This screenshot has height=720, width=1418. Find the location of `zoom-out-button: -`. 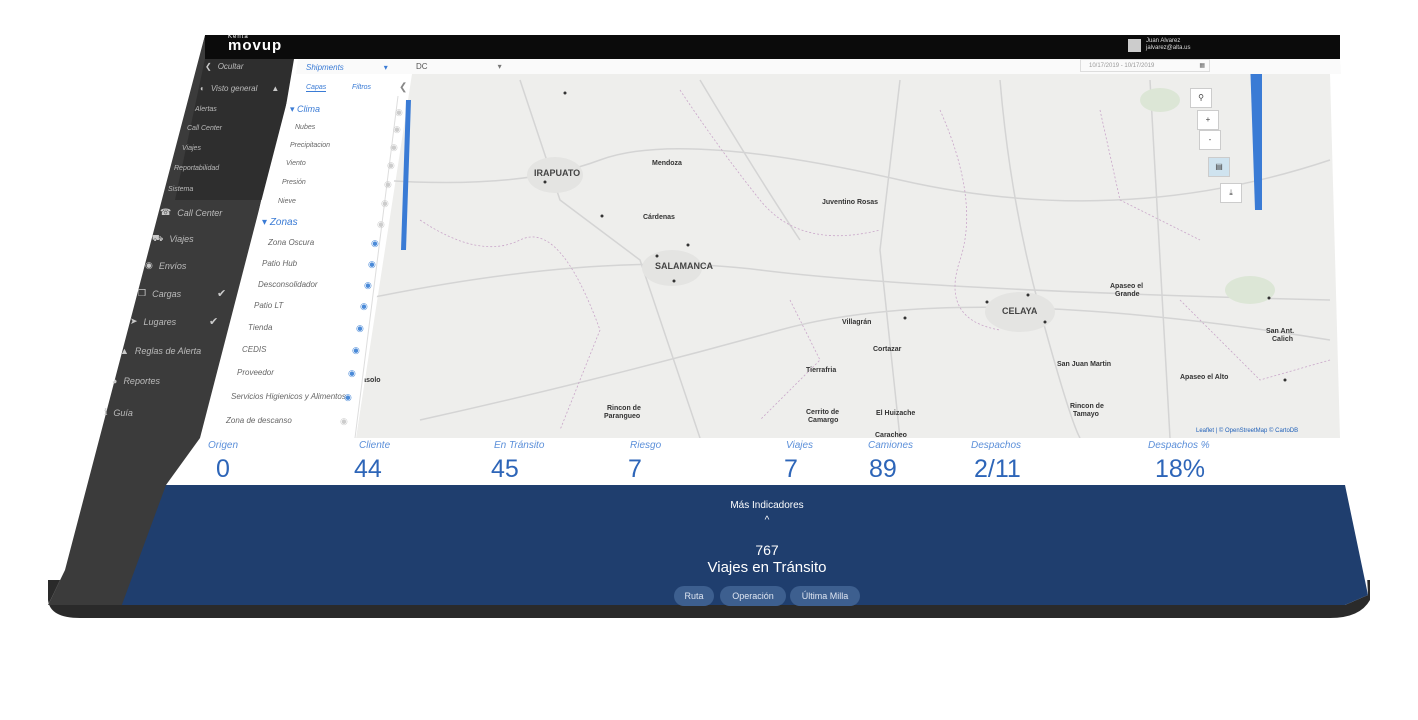

zoom-out-button: - is located at coordinates (1210, 140).